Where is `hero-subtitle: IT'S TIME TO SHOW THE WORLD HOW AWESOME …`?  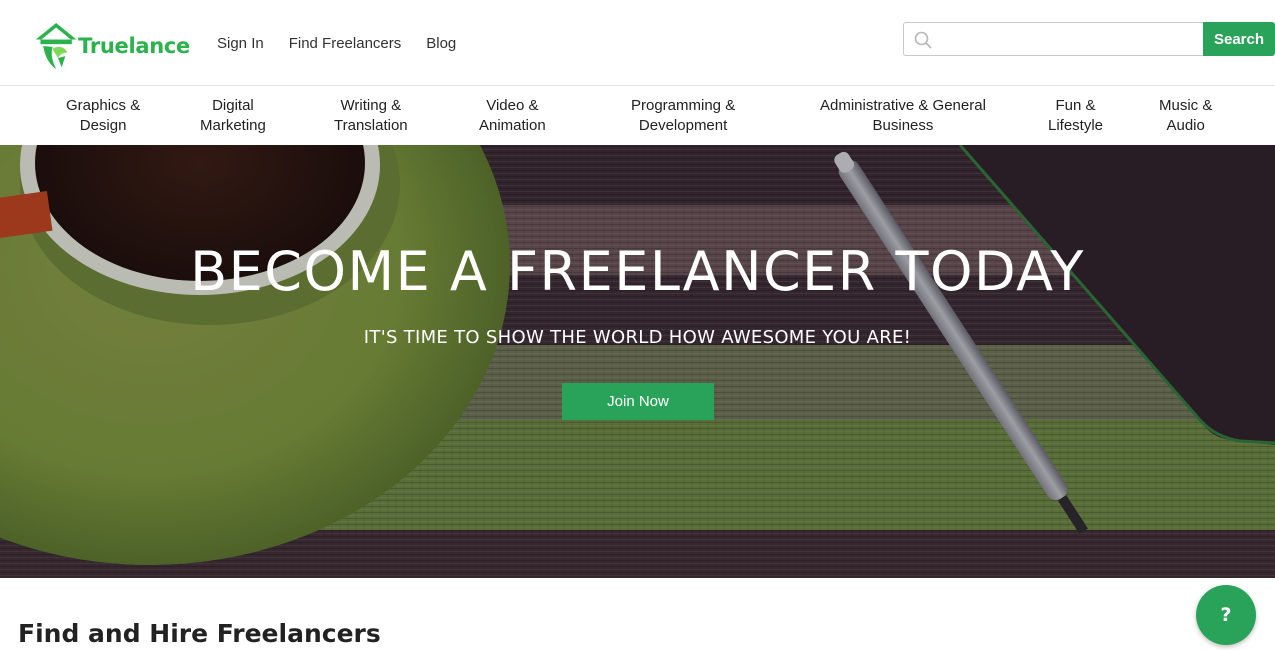 hero-subtitle: IT'S TIME TO SHOW THE WORLD HOW AWESOME … is located at coordinates (637, 337).